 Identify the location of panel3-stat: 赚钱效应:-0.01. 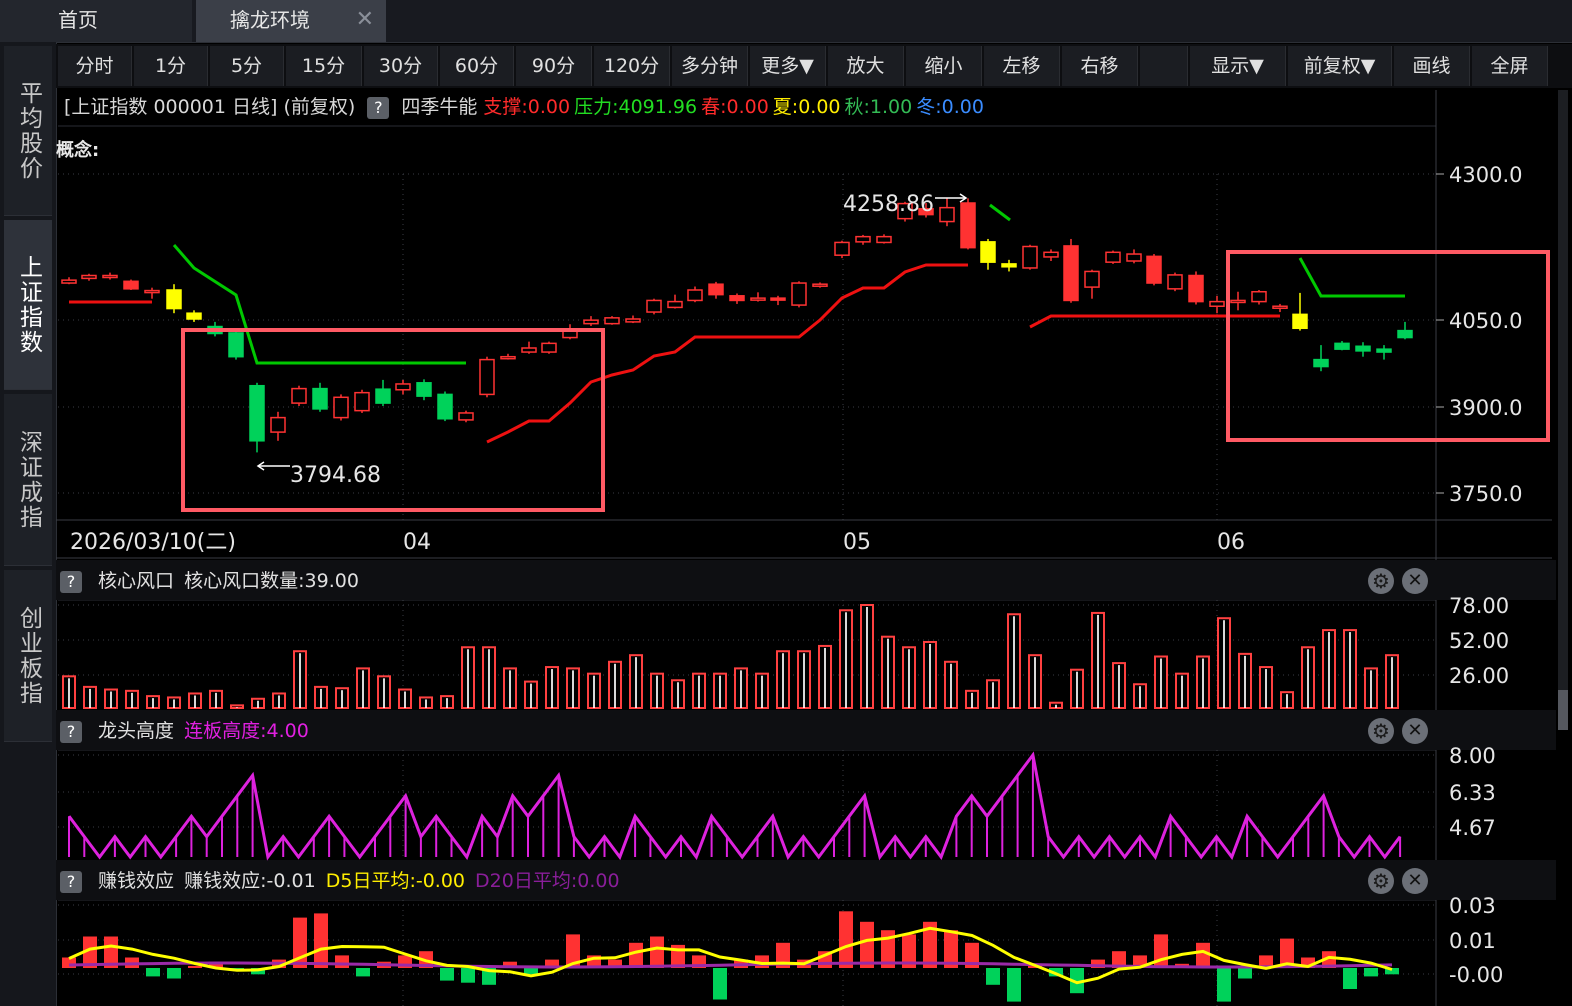
(250, 881).